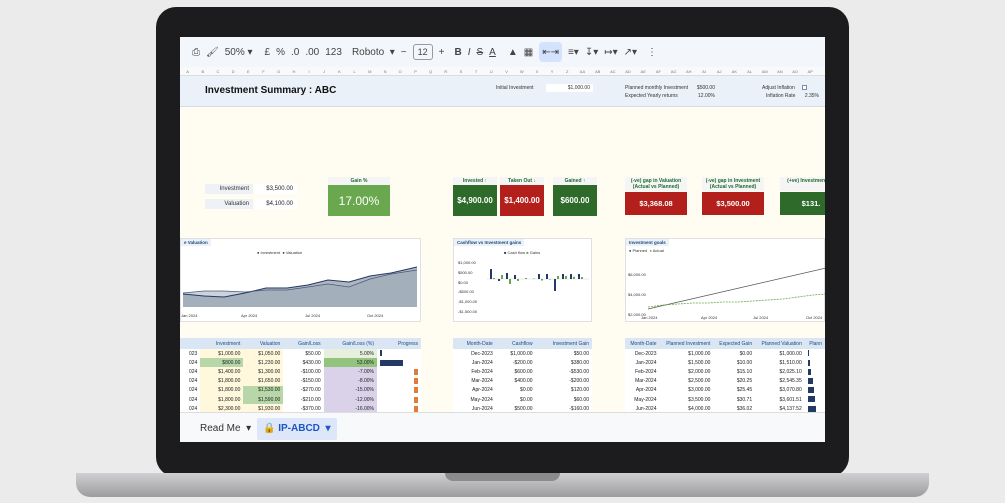 This screenshot has width=1005, height=503. Describe the element at coordinates (263, 363) in the screenshot. I see `table-cell: $1,230.00` at that location.